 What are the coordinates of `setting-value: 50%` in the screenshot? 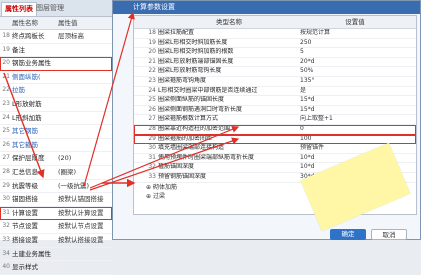 It's located at (355, 71).